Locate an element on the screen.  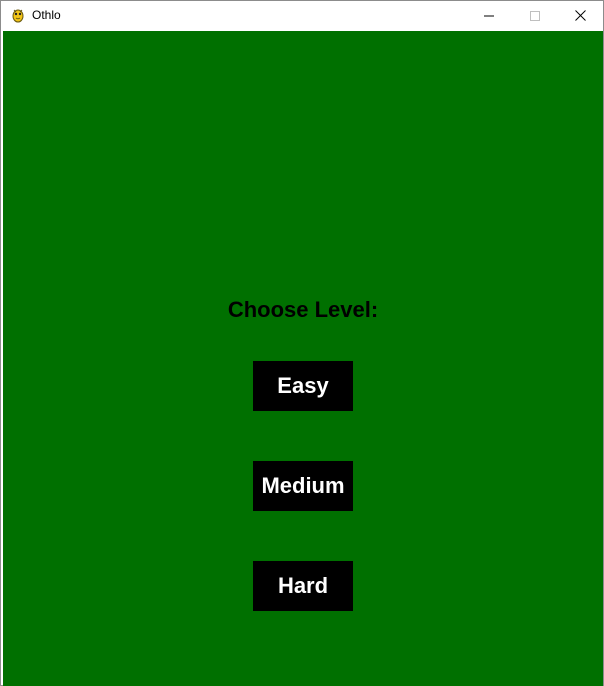
minimize-icon is located at coordinates (489, 15).